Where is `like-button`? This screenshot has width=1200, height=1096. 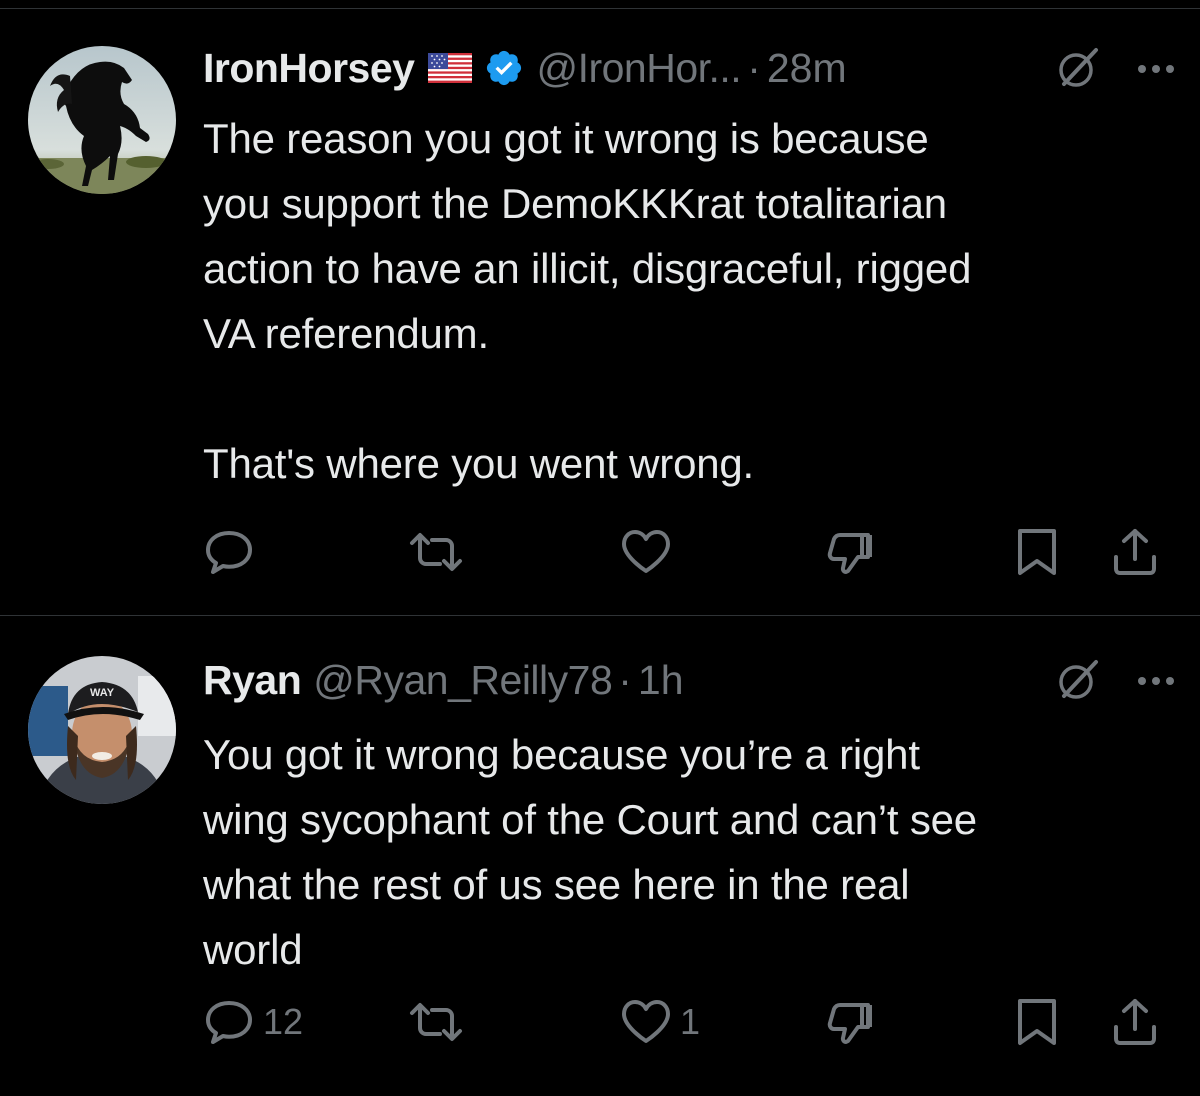 like-button is located at coordinates (650, 552).